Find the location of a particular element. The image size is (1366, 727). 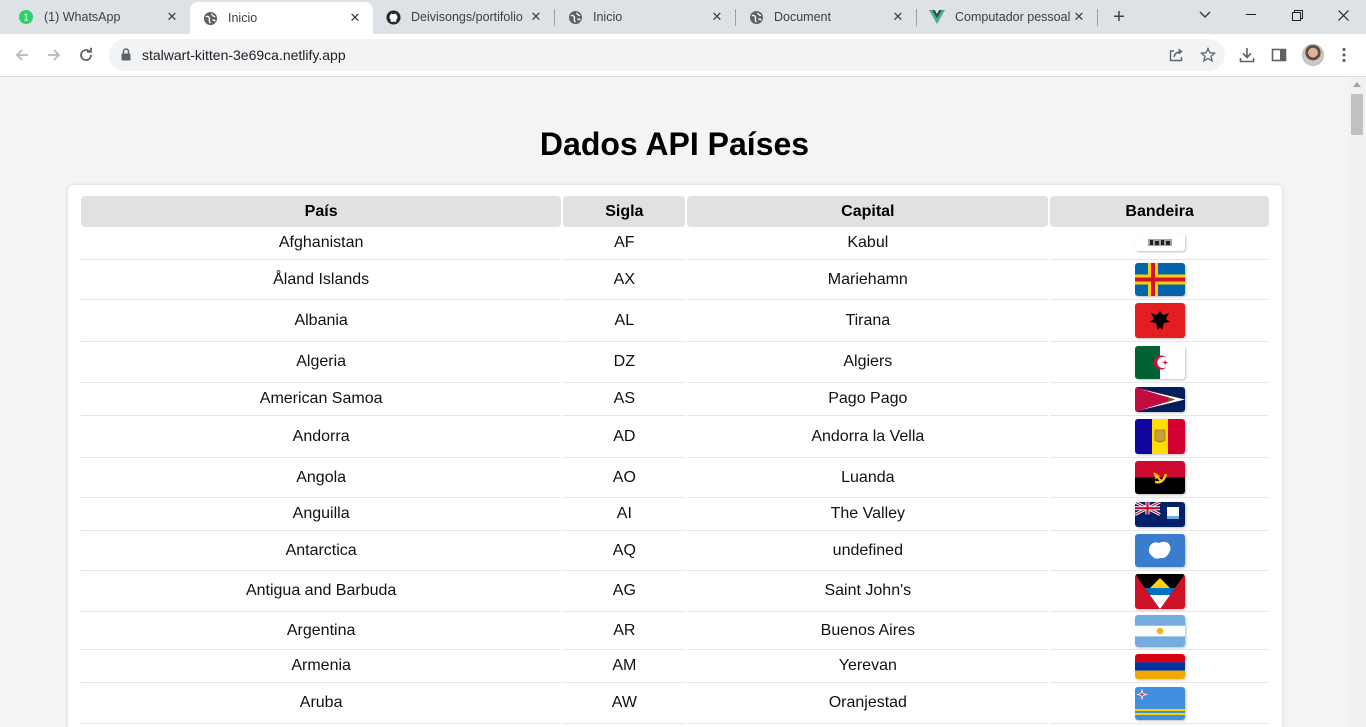

table-row: Åland Islands AX Mariehamn is located at coordinates (675, 280).